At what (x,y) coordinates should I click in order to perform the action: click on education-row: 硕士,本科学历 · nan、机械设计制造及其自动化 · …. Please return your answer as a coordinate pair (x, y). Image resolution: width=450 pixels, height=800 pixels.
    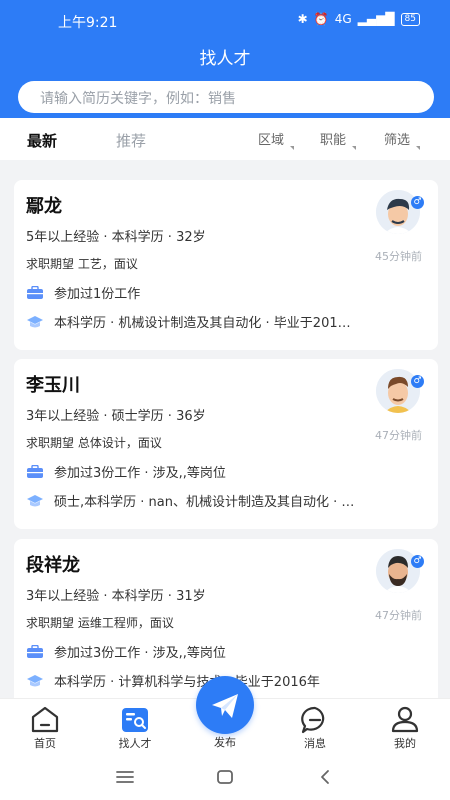
    Looking at the image, I should click on (228, 500).